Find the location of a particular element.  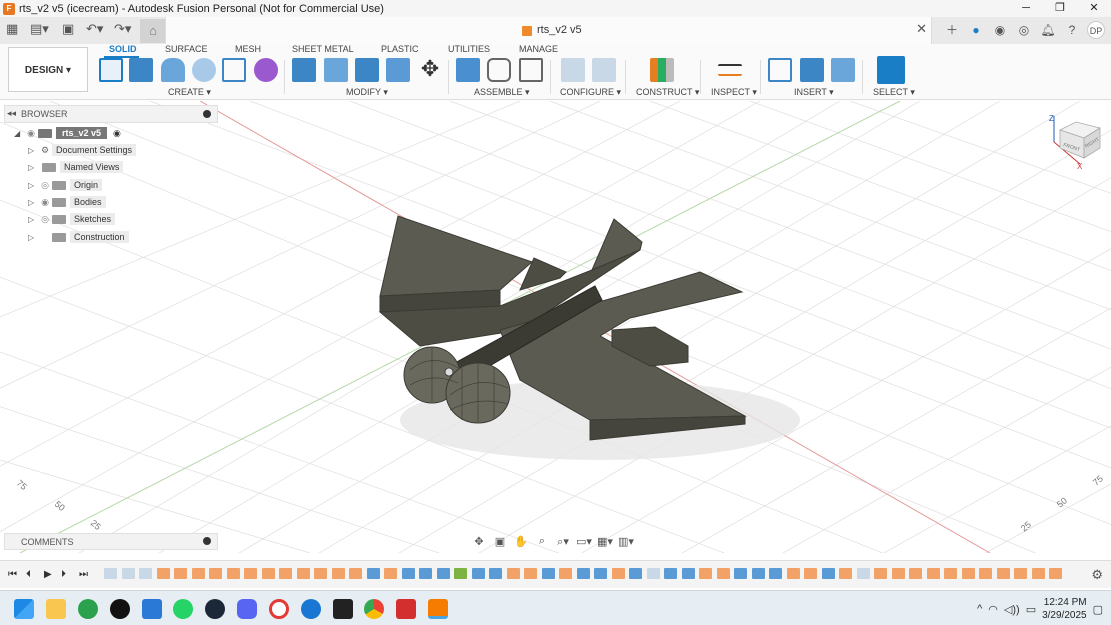

online-status-icon: ◎ is located at coordinates (1024, 30).